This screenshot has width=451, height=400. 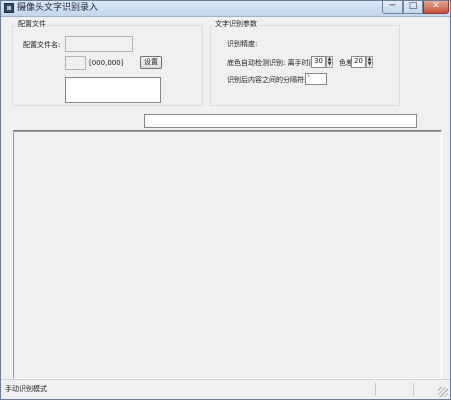 What do you see at coordinates (42, 45) in the screenshot?
I see `config-filename-label: 配置文件名:` at bounding box center [42, 45].